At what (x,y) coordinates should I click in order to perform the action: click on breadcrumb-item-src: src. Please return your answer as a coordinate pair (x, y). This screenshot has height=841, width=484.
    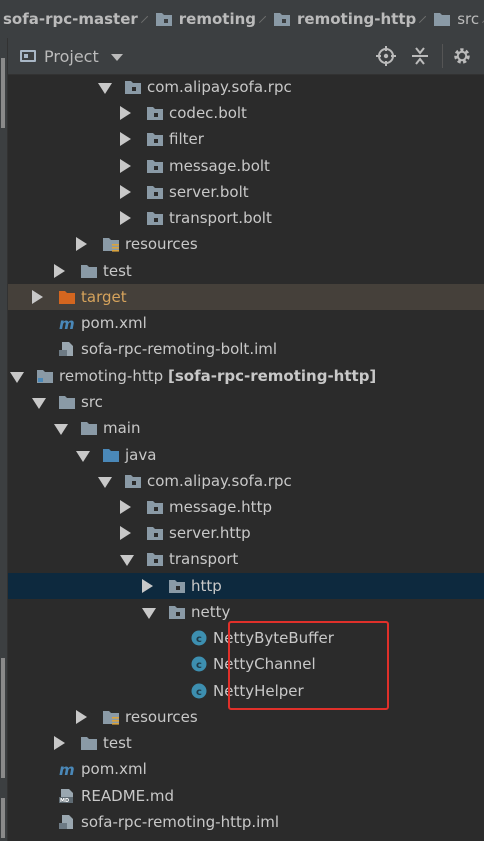
    Looking at the image, I should click on (453, 19).